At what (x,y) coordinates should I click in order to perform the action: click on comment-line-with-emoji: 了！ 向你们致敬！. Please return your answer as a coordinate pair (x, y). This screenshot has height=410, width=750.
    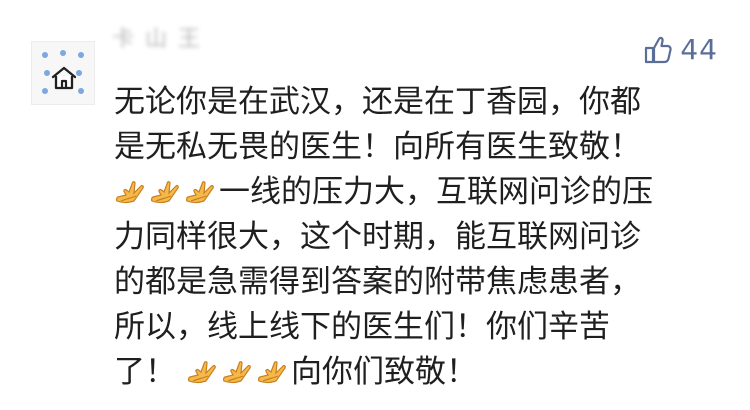
    Looking at the image, I should click on (420, 372).